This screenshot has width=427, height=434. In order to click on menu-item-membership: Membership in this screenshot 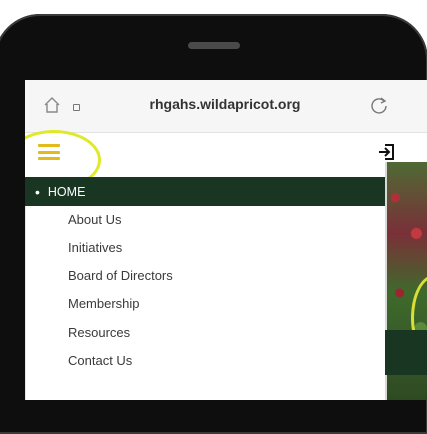, I will do `click(104, 303)`.